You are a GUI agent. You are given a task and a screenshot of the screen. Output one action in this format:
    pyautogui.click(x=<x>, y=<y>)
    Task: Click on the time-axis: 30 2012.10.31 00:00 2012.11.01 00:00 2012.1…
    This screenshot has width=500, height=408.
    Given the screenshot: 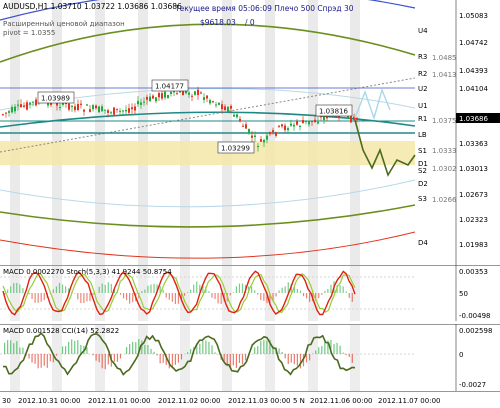 What is the action you would take?
    pyautogui.click(x=250, y=399)
    